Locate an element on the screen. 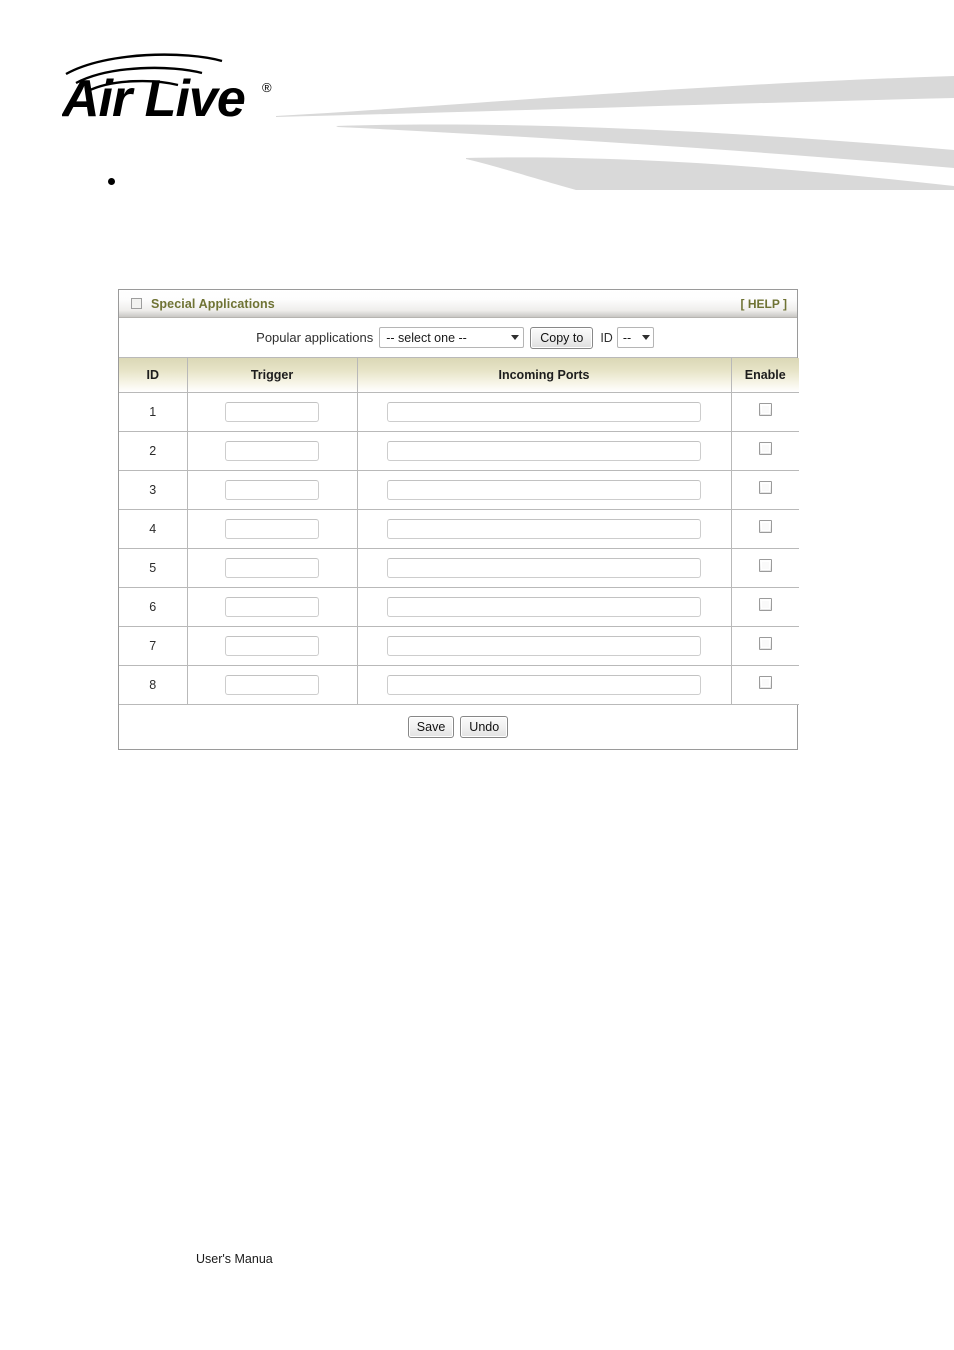 The height and width of the screenshot is (1350, 954). table-row: 5 is located at coordinates (459, 568).